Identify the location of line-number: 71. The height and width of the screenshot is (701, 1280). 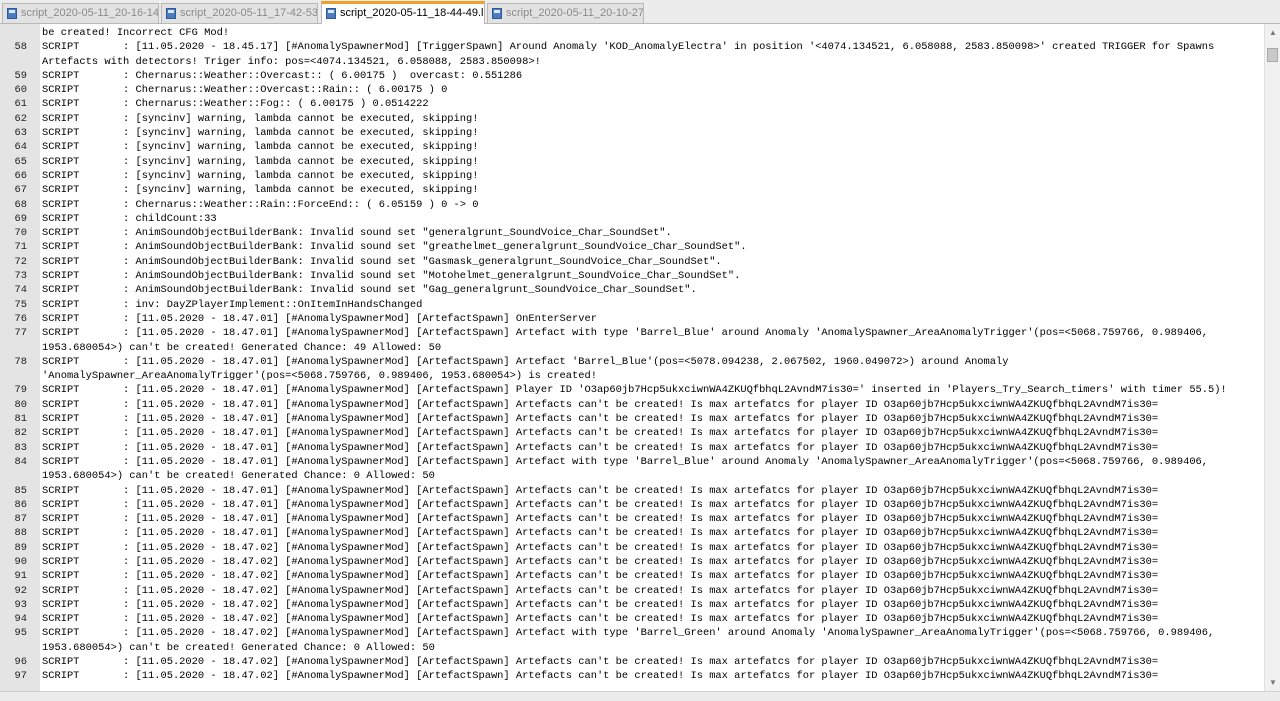
(20, 247).